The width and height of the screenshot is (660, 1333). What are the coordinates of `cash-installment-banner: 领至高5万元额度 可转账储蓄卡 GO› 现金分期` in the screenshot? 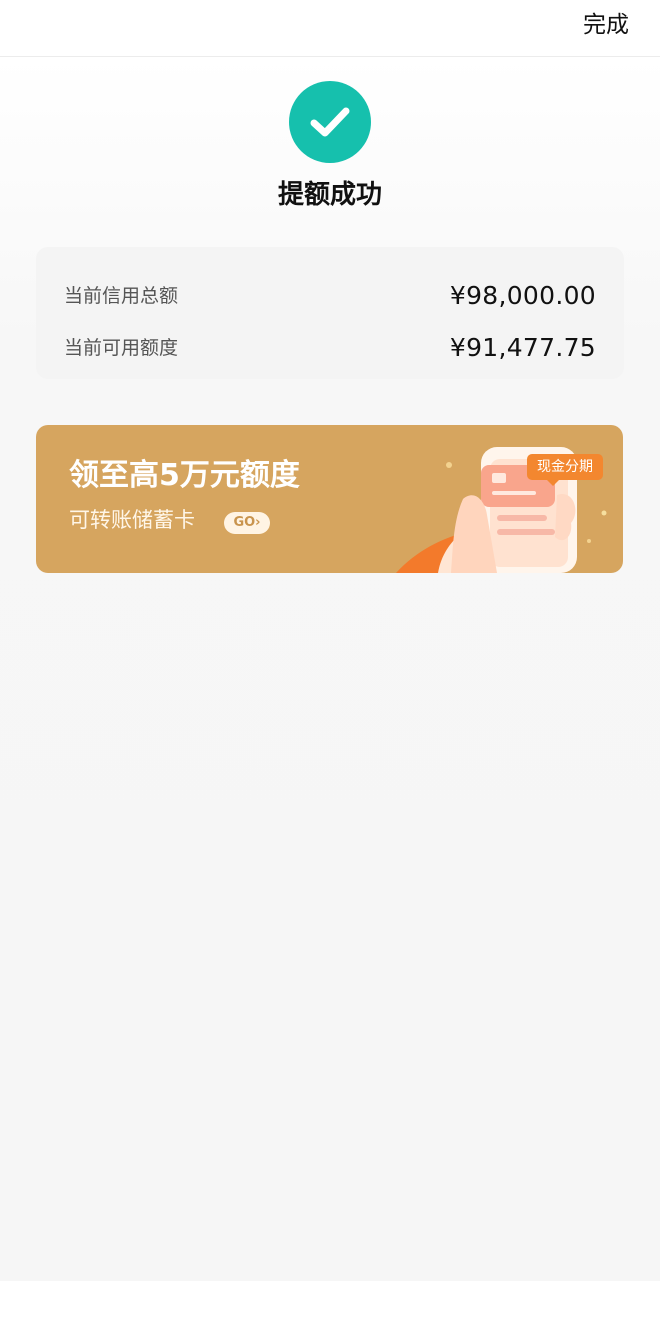 It's located at (329, 499).